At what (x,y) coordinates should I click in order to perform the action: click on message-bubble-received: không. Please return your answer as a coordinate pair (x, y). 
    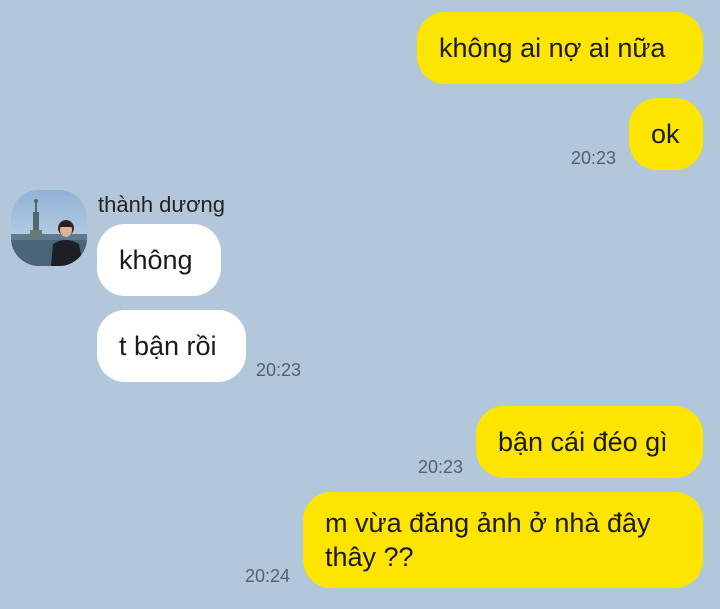
    Looking at the image, I should click on (159, 260).